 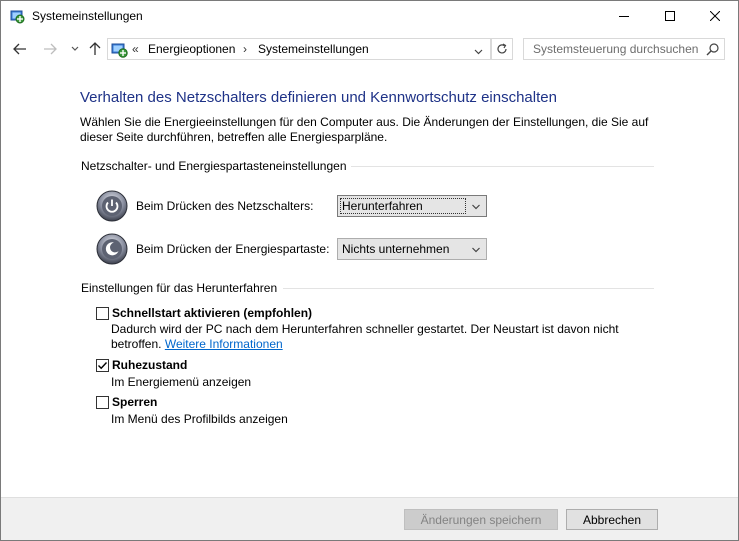 What do you see at coordinates (134, 402) in the screenshot?
I see `lock-title: Sperren` at bounding box center [134, 402].